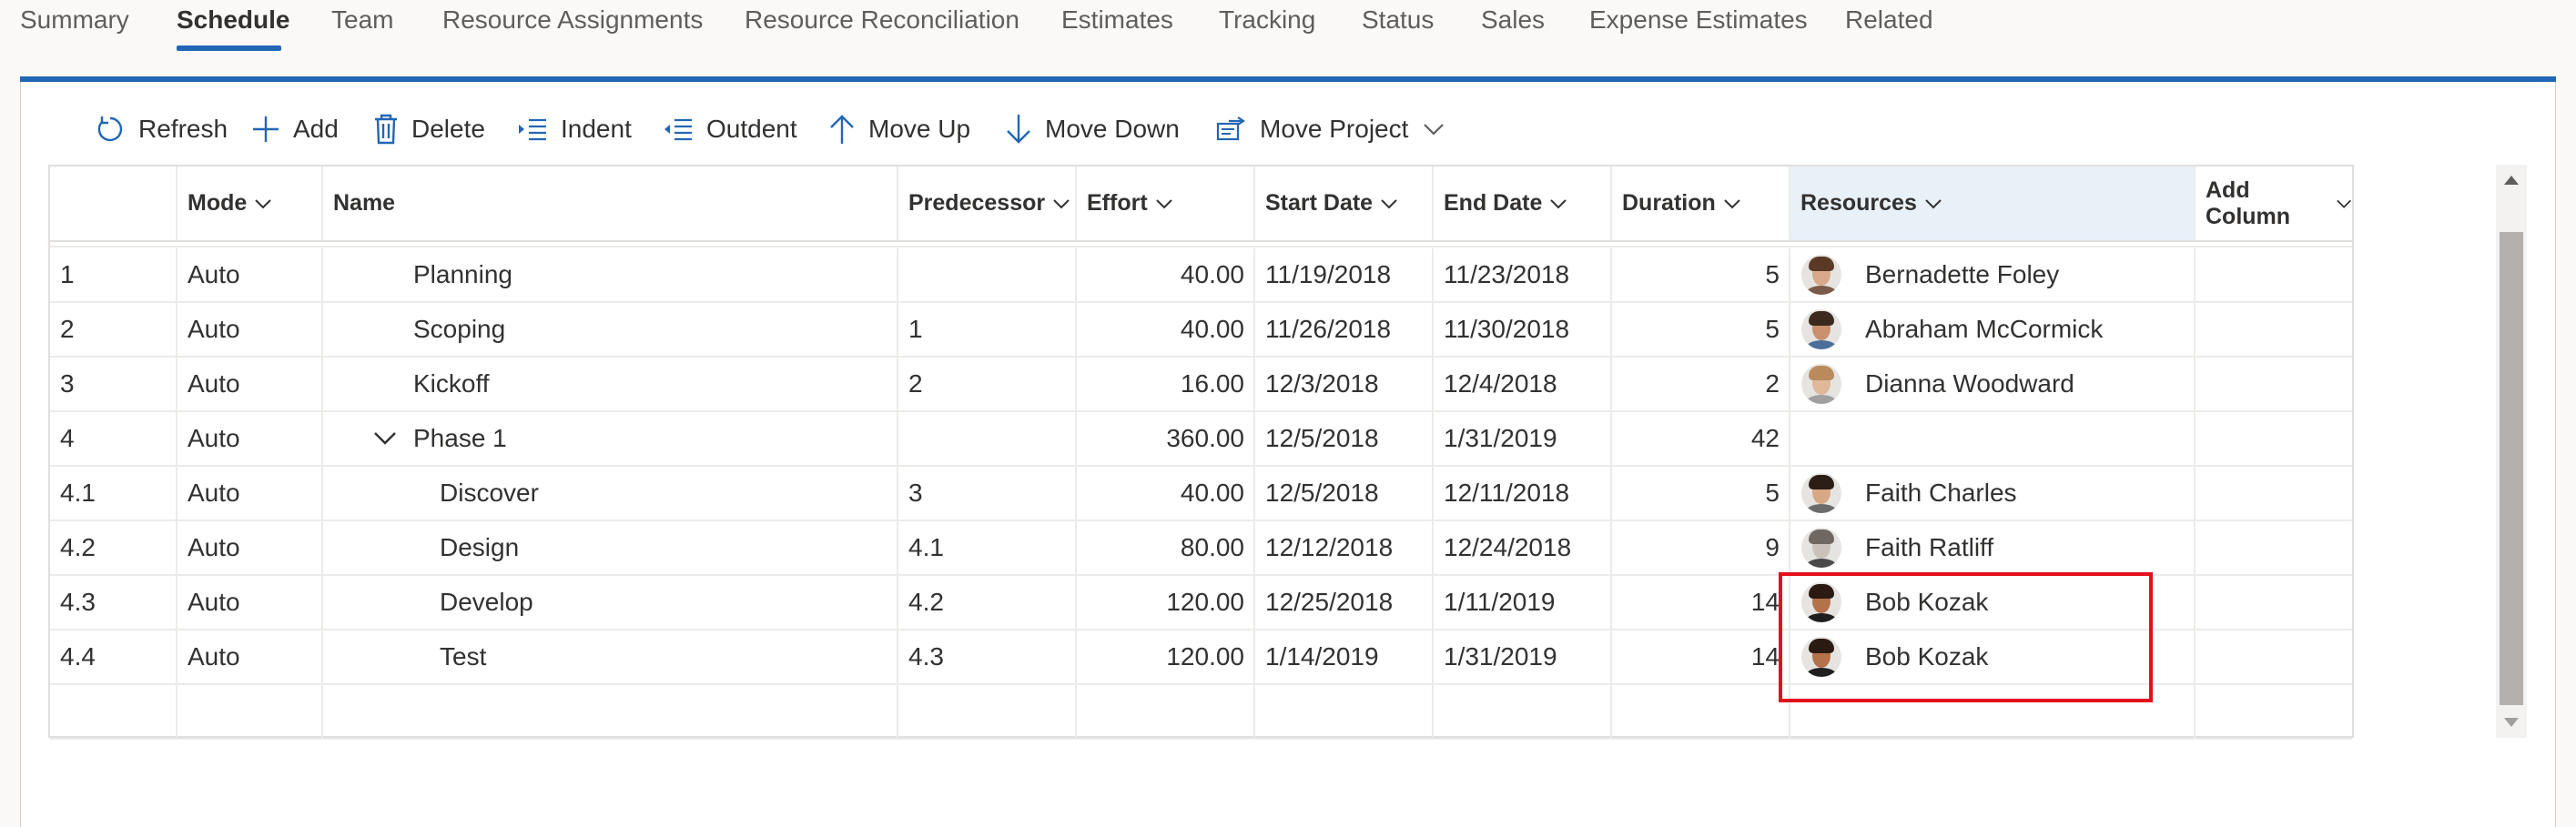  I want to click on header-predecessor: Predecessor, so click(987, 203).